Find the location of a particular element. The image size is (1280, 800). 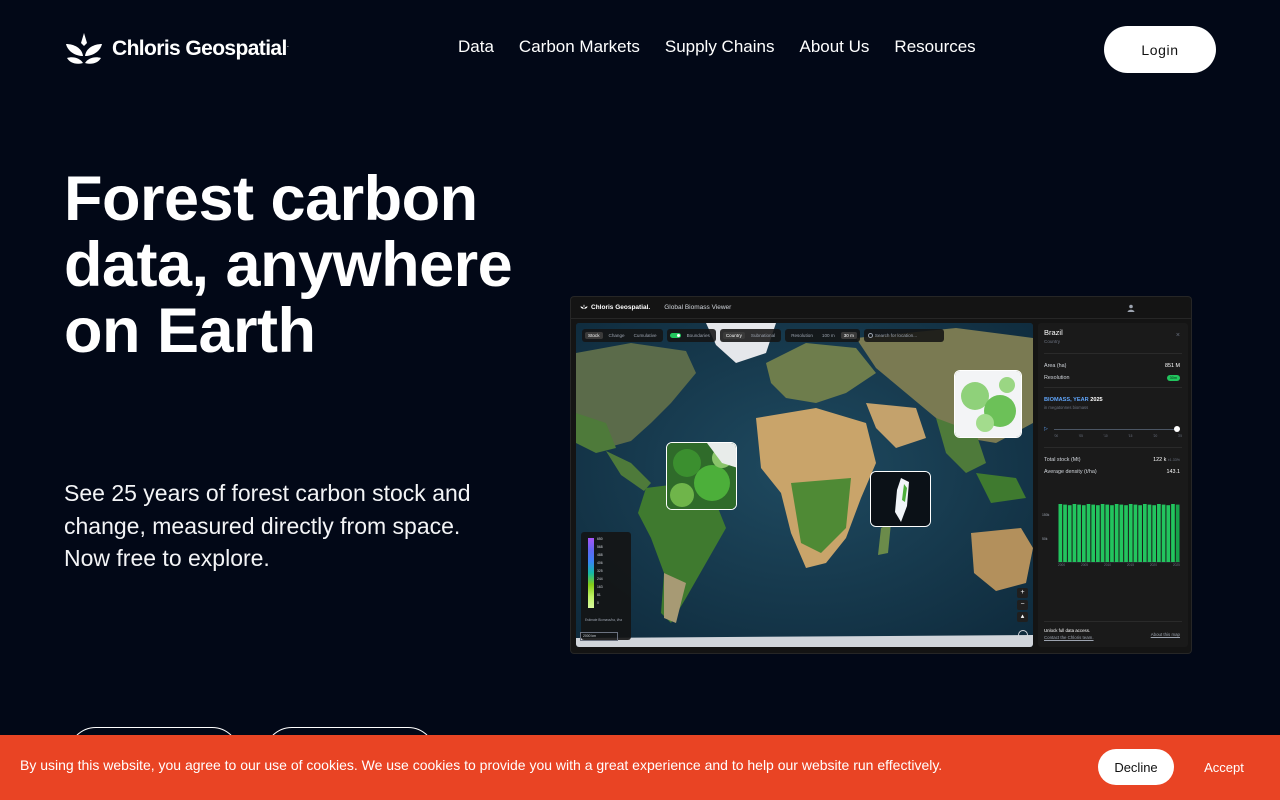

legend-tick: 0 is located at coordinates (598, 603).